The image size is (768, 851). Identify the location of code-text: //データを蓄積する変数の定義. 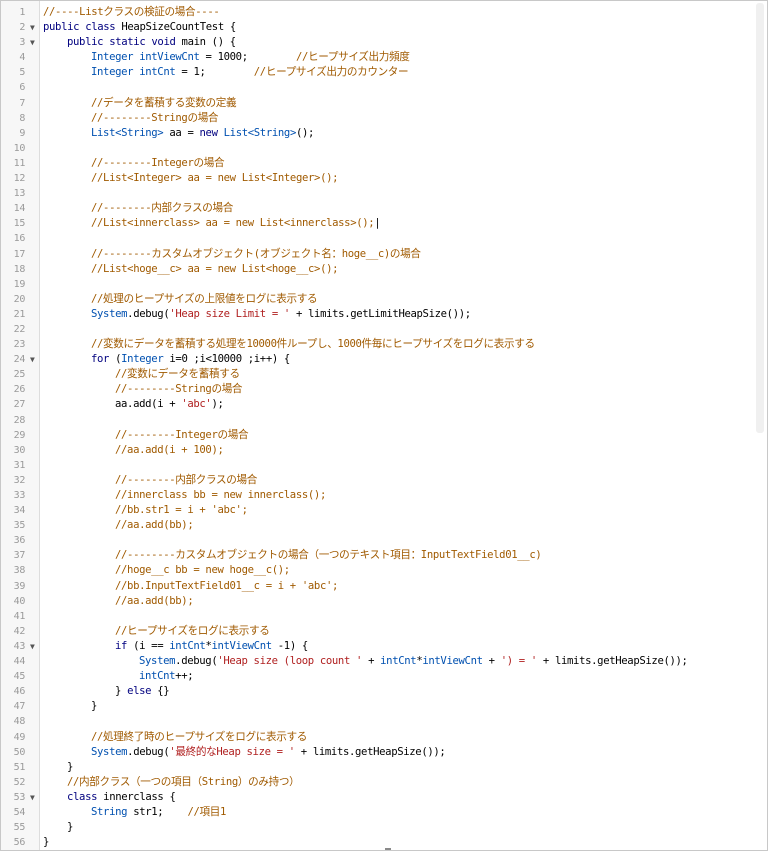
(164, 103).